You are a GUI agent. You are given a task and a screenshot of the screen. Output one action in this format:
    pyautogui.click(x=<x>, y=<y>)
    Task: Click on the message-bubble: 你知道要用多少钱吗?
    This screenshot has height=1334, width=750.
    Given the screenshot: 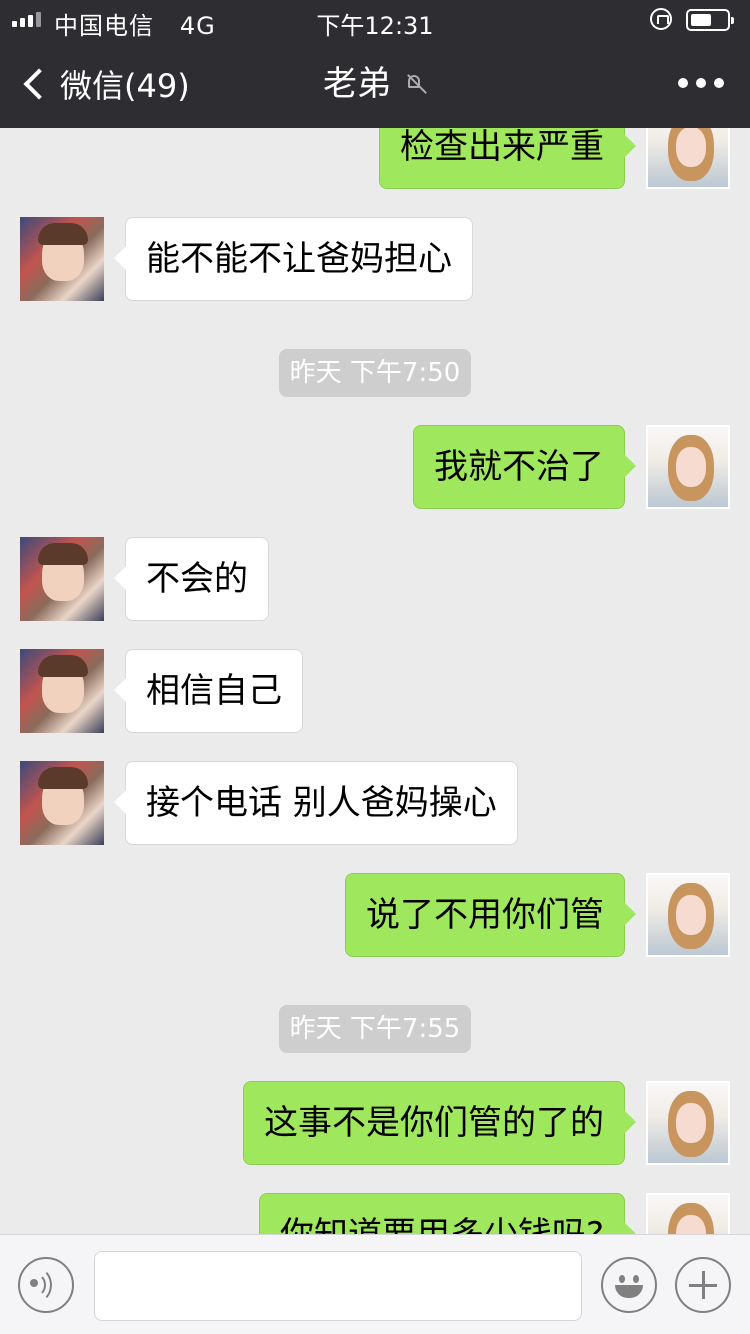 What is the action you would take?
    pyautogui.click(x=447, y=1213)
    